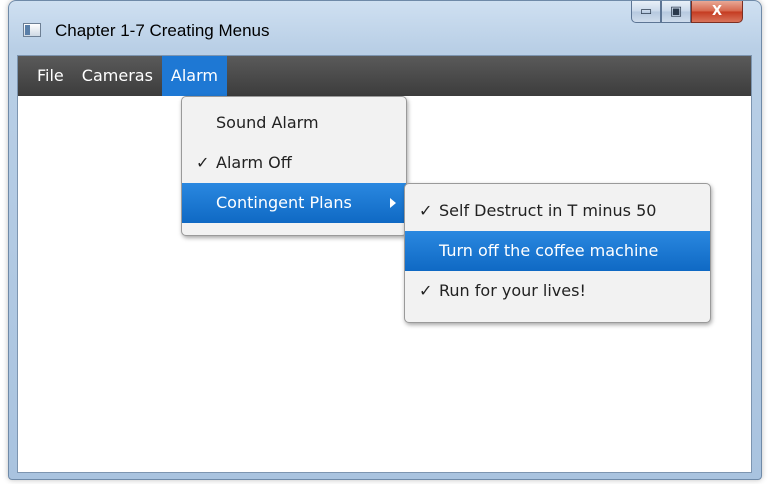 The height and width of the screenshot is (484, 771). I want to click on submenu-arrow-icon, so click(393, 203).